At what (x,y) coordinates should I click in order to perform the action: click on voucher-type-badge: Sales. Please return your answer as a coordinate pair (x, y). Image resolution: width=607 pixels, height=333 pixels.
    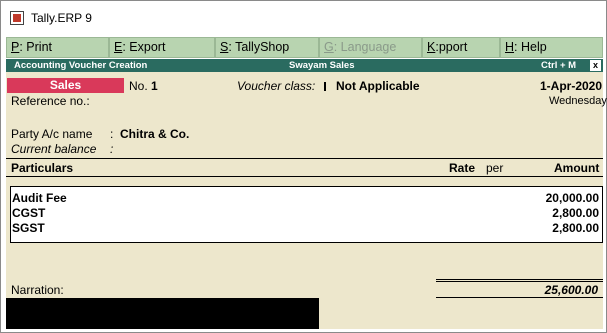
    Looking at the image, I should click on (65, 85).